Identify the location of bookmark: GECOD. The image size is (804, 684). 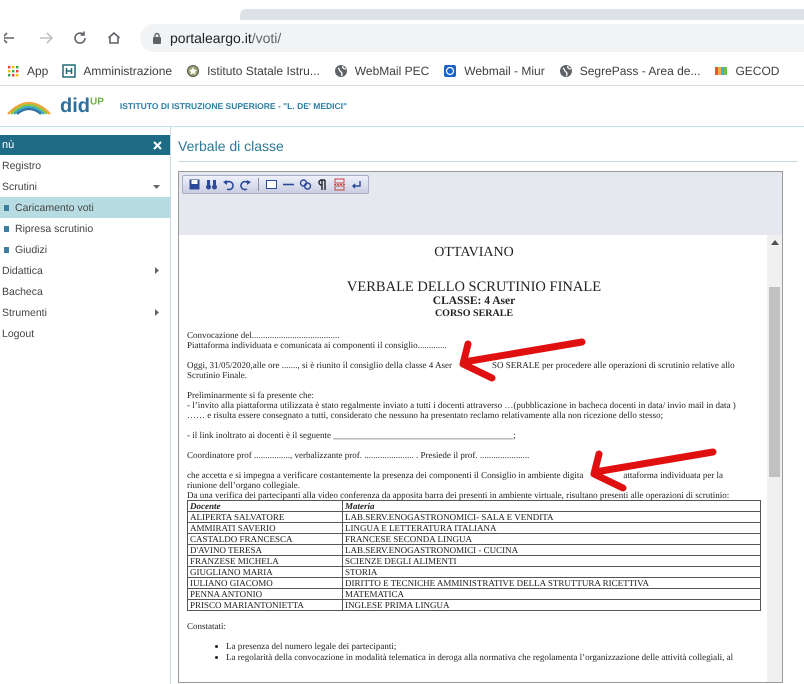
(747, 71).